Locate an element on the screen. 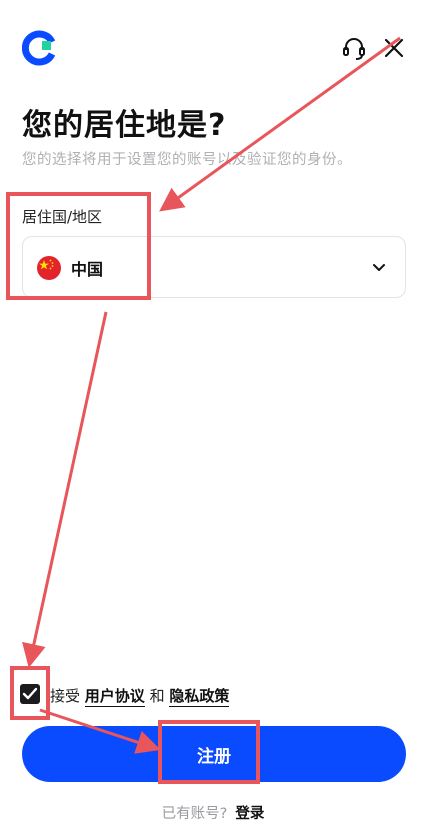  user-agreement-link: 用户协议 is located at coordinates (114, 697).